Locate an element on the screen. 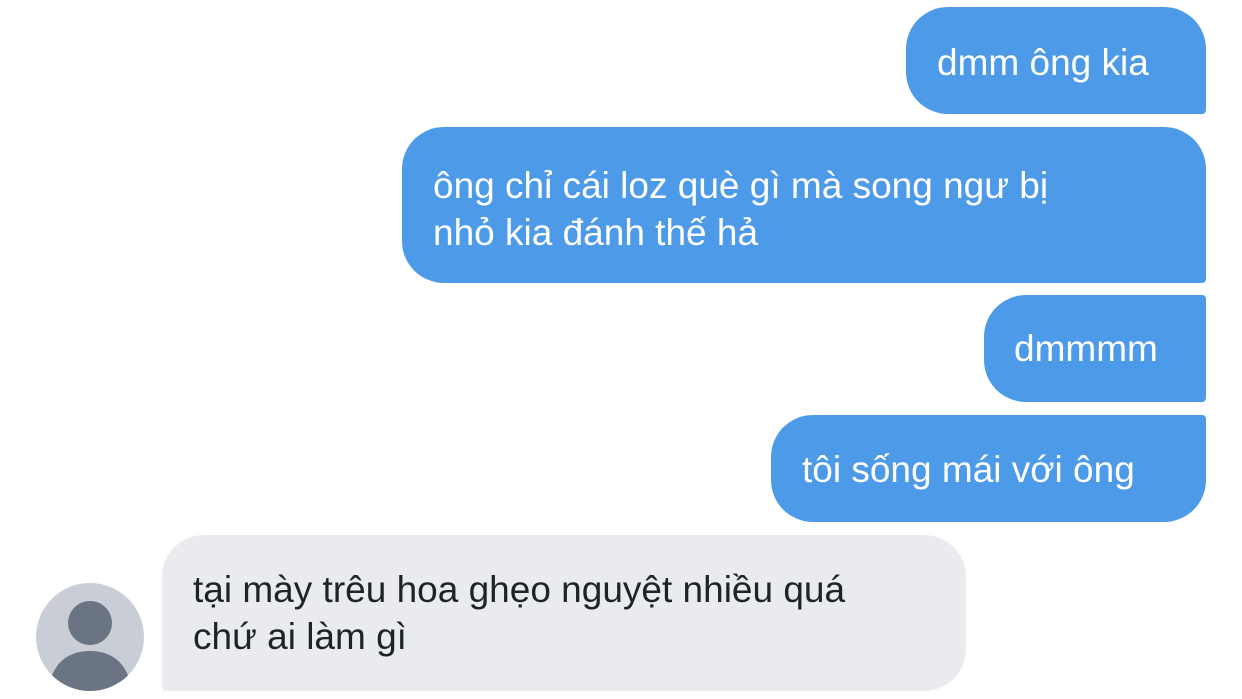  message-bubble-sent: dmmmm is located at coordinates (1095, 348).